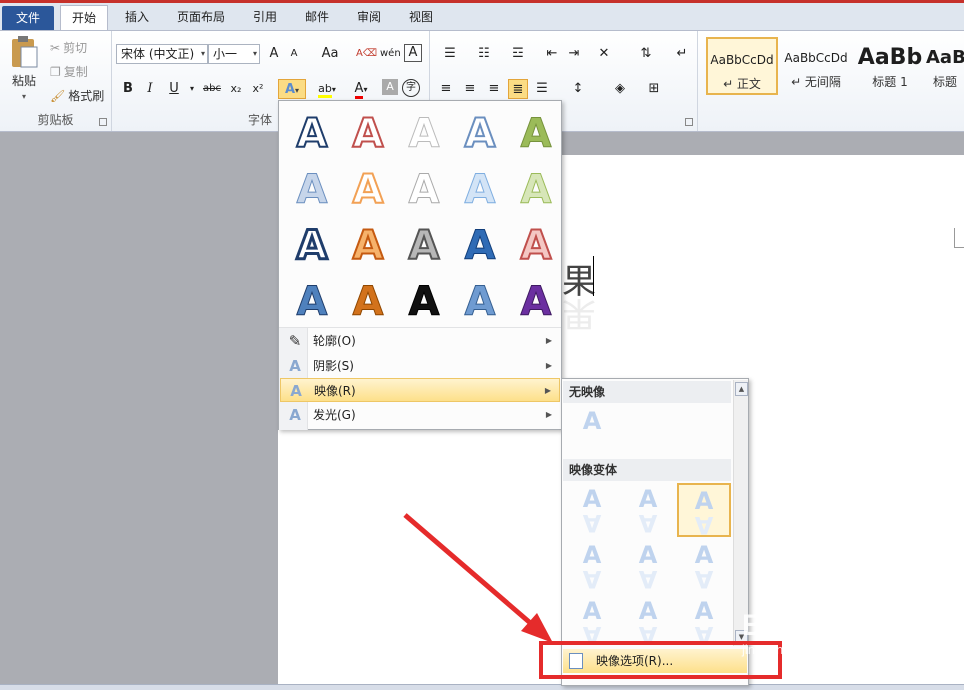 This screenshot has height=690, width=964. Describe the element at coordinates (470, 89) in the screenshot. I see `align-center-button: ≡` at that location.